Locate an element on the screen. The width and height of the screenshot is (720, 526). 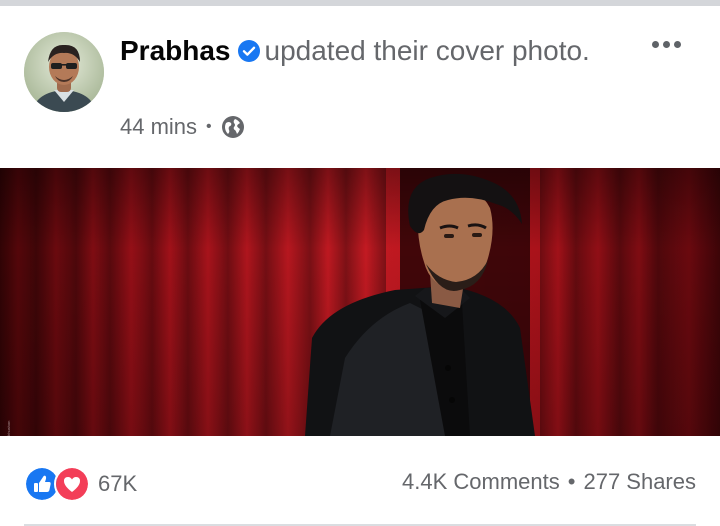
post-action-text: updated their cover photo. is located at coordinates (427, 50).